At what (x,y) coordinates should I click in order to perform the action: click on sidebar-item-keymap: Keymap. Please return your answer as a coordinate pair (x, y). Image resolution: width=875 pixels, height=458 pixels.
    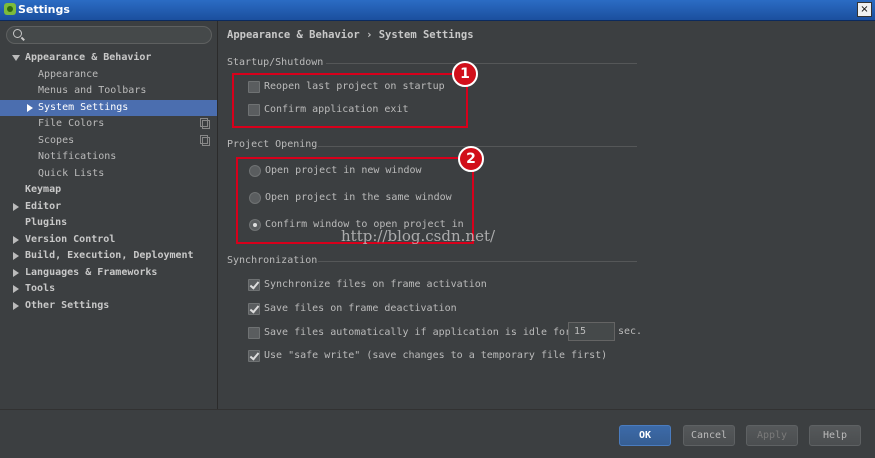
    Looking at the image, I should click on (108, 190).